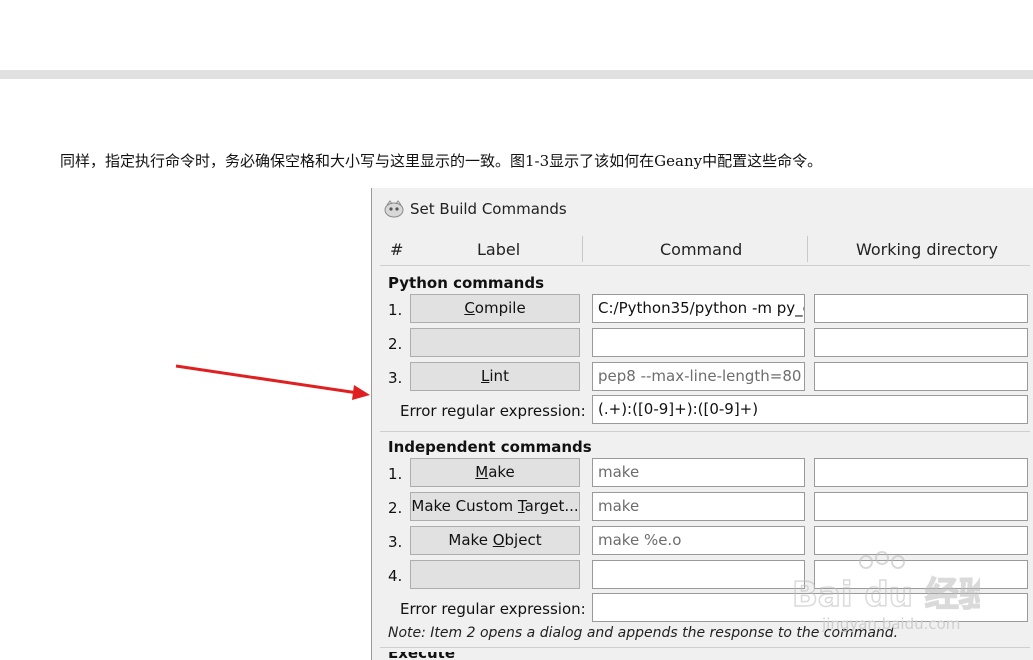 The image size is (1033, 660). Describe the element at coordinates (466, 283) in the screenshot. I see `python-commands-title: Python commands` at that location.